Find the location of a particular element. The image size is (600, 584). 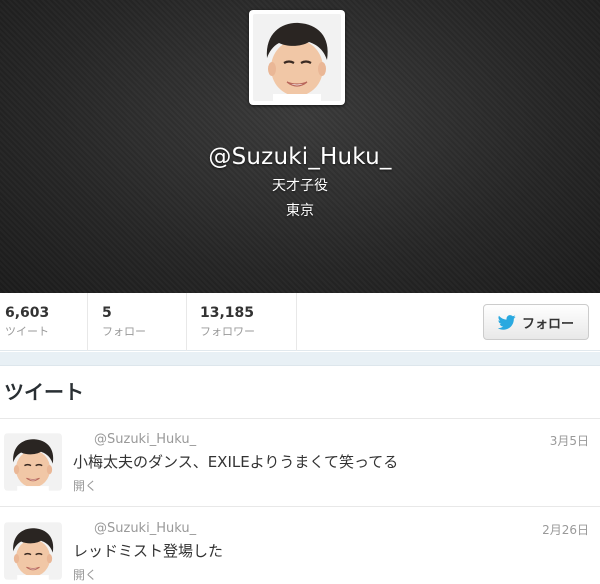

profile-avatar is located at coordinates (297, 57).